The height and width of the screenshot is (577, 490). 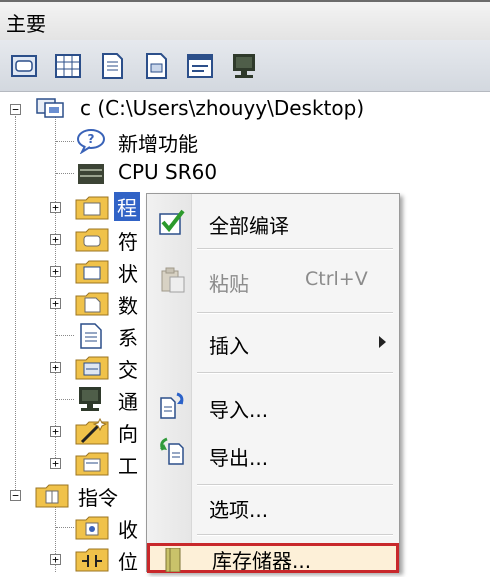 What do you see at coordinates (222, 108) in the screenshot?
I see `tree-root-label: c (C:\Users\zhouyy\Desktop)` at bounding box center [222, 108].